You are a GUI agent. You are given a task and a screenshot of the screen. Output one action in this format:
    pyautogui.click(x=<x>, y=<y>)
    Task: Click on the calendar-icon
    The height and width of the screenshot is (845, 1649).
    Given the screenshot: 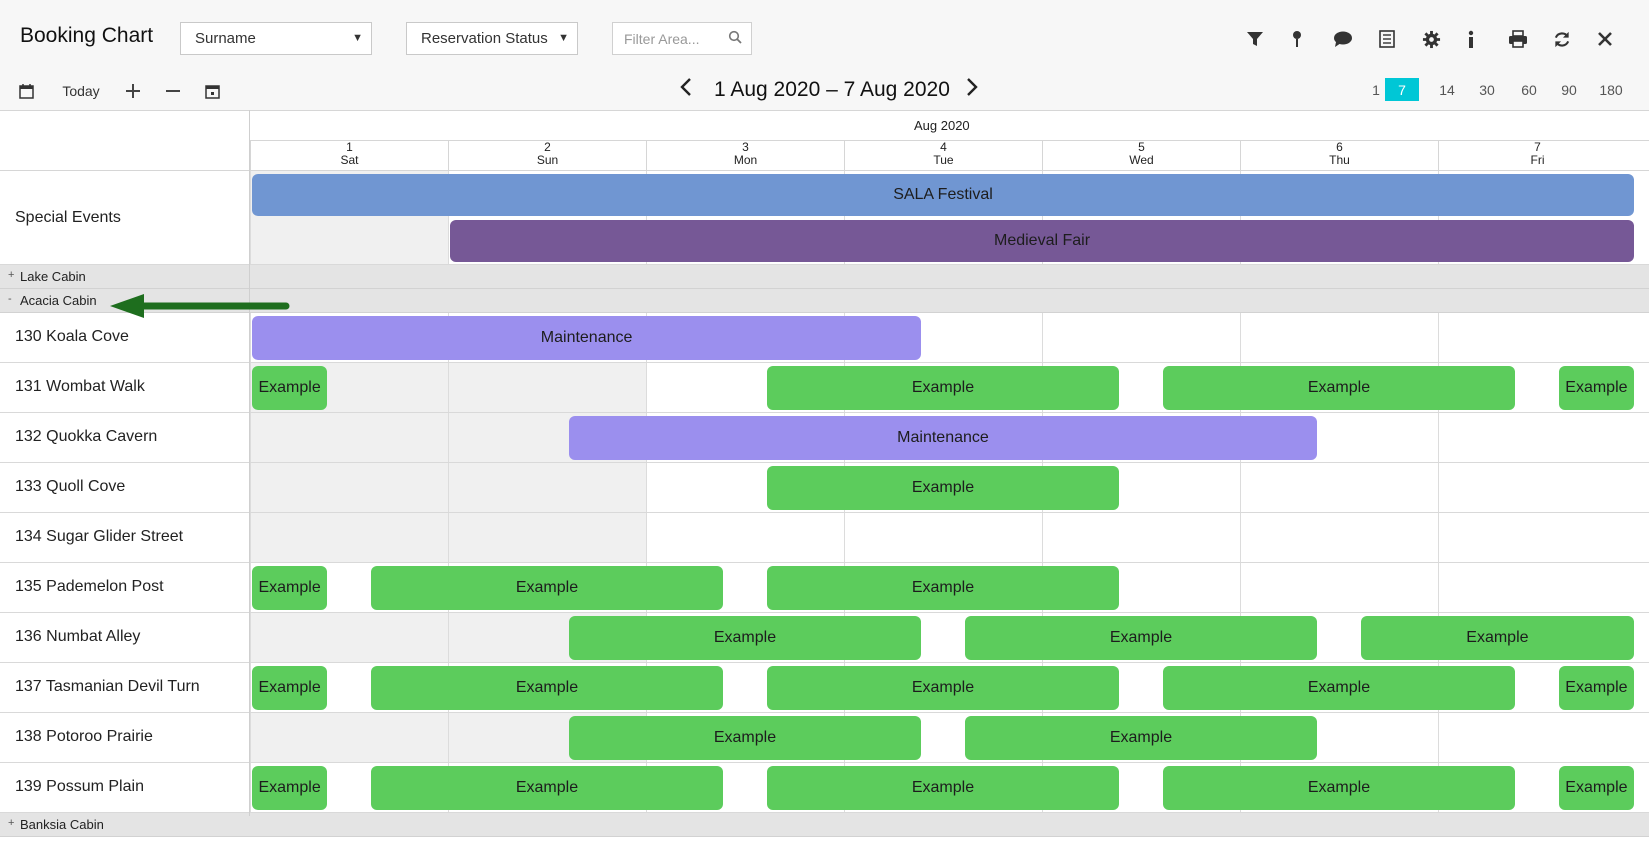 What is the action you would take?
    pyautogui.click(x=26, y=91)
    